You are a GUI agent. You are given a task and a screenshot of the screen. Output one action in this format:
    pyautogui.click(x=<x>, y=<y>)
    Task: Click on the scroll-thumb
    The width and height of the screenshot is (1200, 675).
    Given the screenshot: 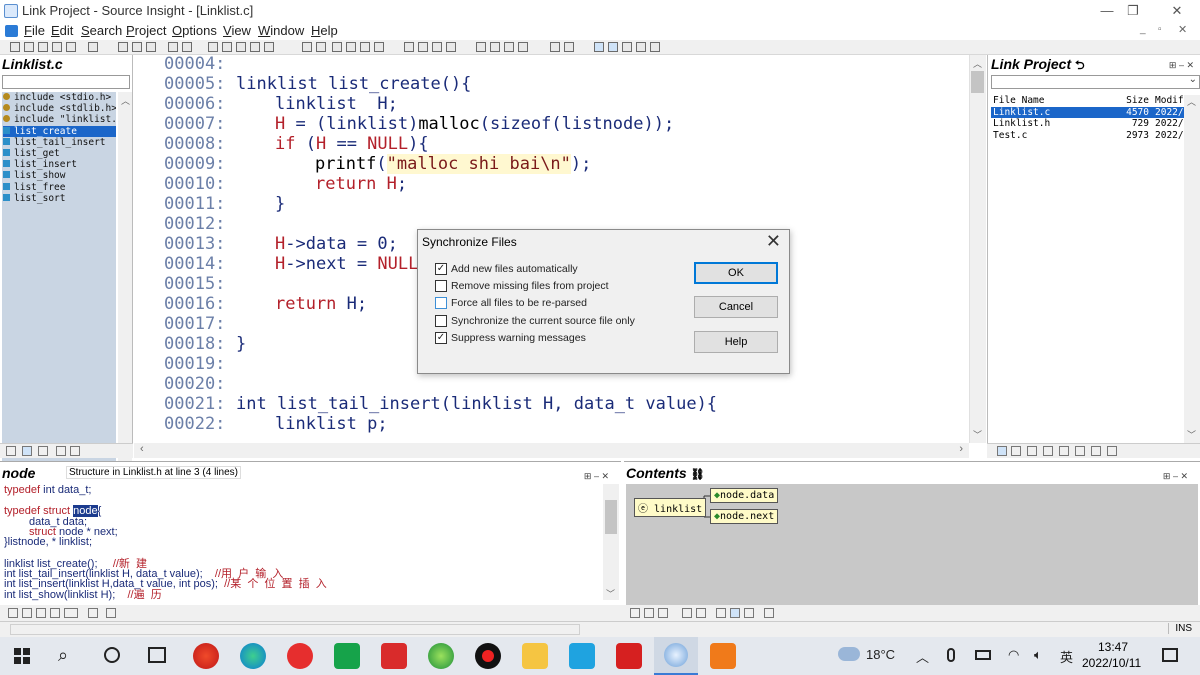 What is the action you would take?
    pyautogui.click(x=977, y=82)
    